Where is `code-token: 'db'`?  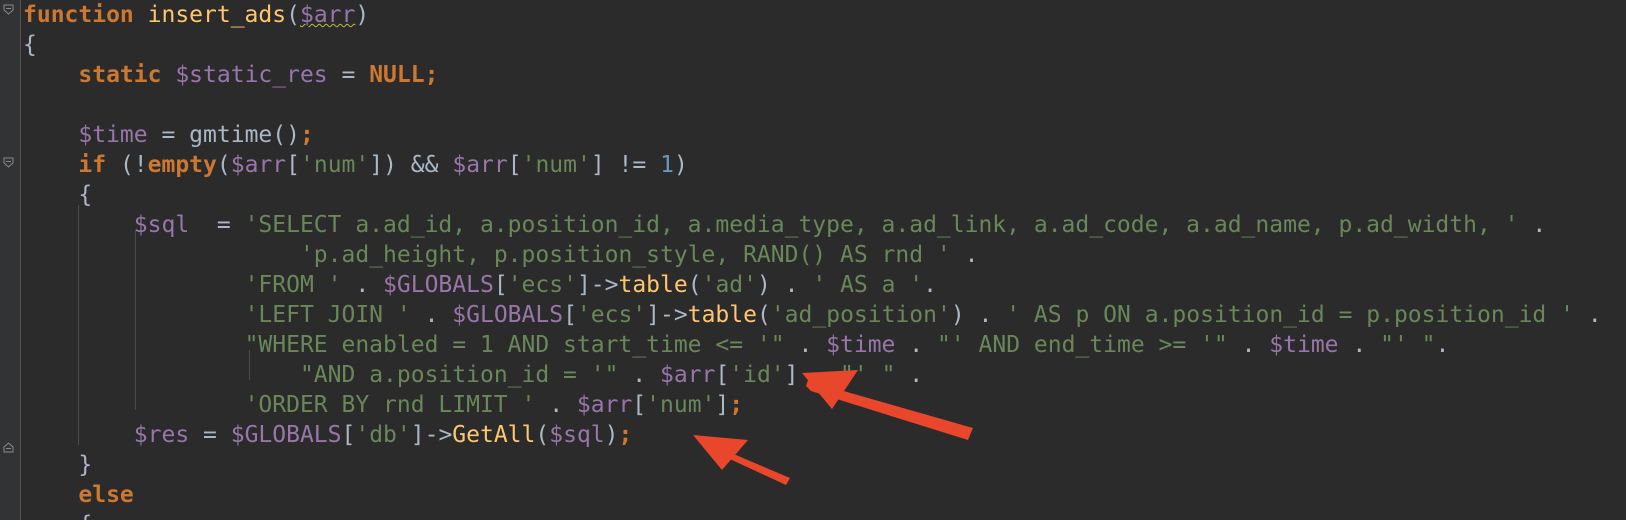 code-token: 'db' is located at coordinates (383, 435).